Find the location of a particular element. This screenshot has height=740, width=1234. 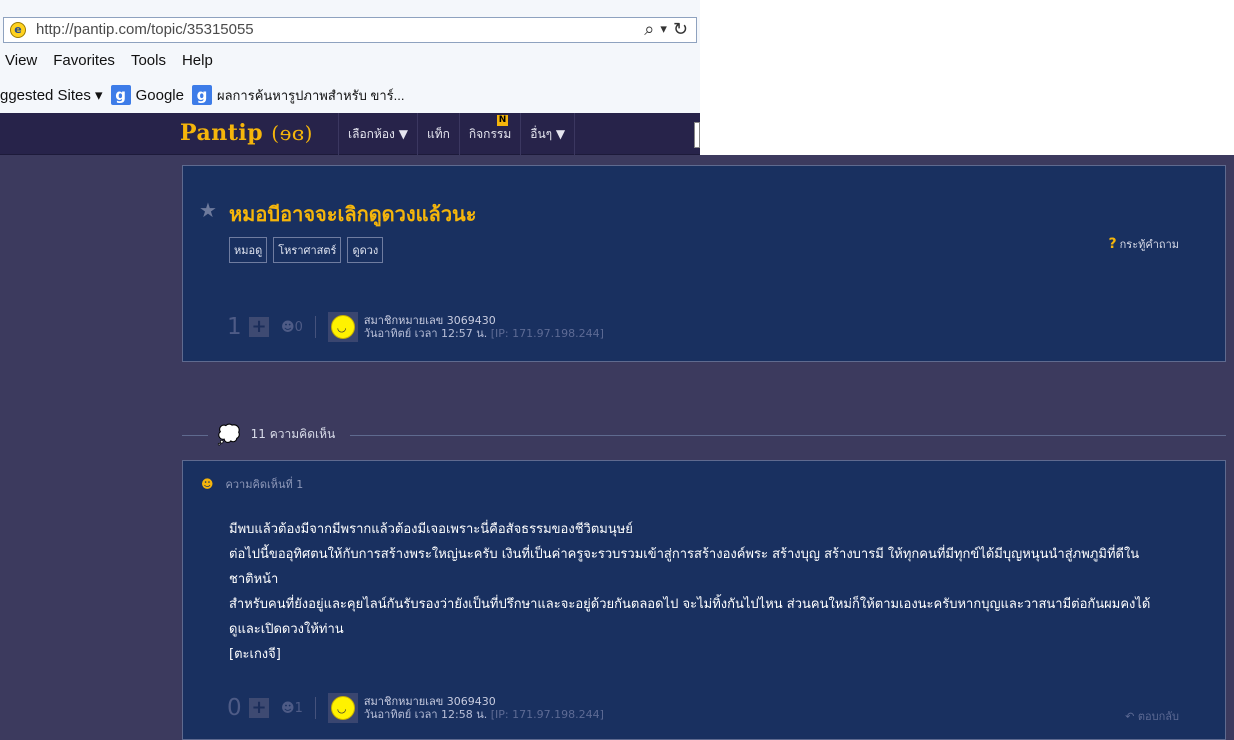

emotion-count-value: 1 is located at coordinates (298, 708).